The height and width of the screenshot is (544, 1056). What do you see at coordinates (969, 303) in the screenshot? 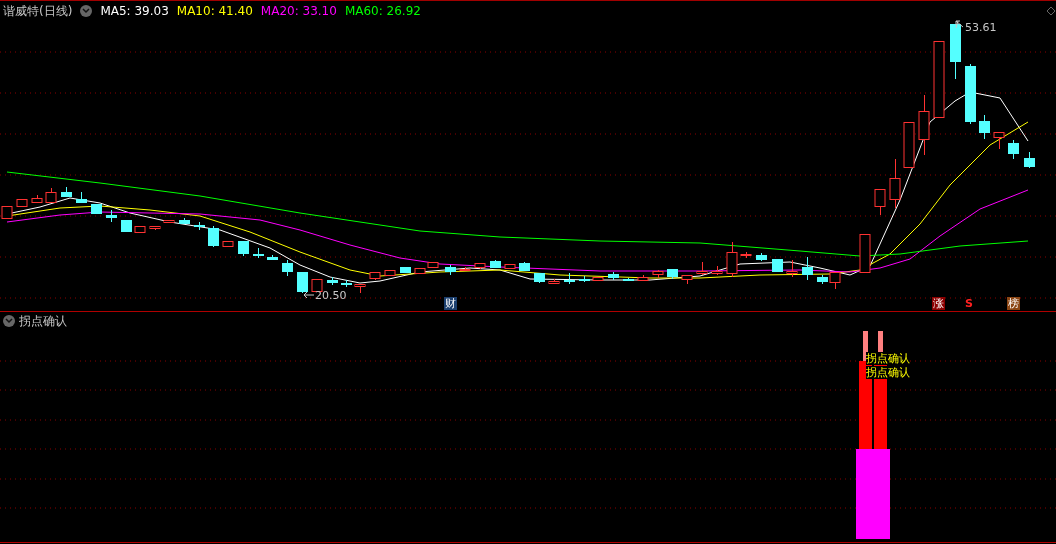
I see `event-marker: S` at bounding box center [969, 303].